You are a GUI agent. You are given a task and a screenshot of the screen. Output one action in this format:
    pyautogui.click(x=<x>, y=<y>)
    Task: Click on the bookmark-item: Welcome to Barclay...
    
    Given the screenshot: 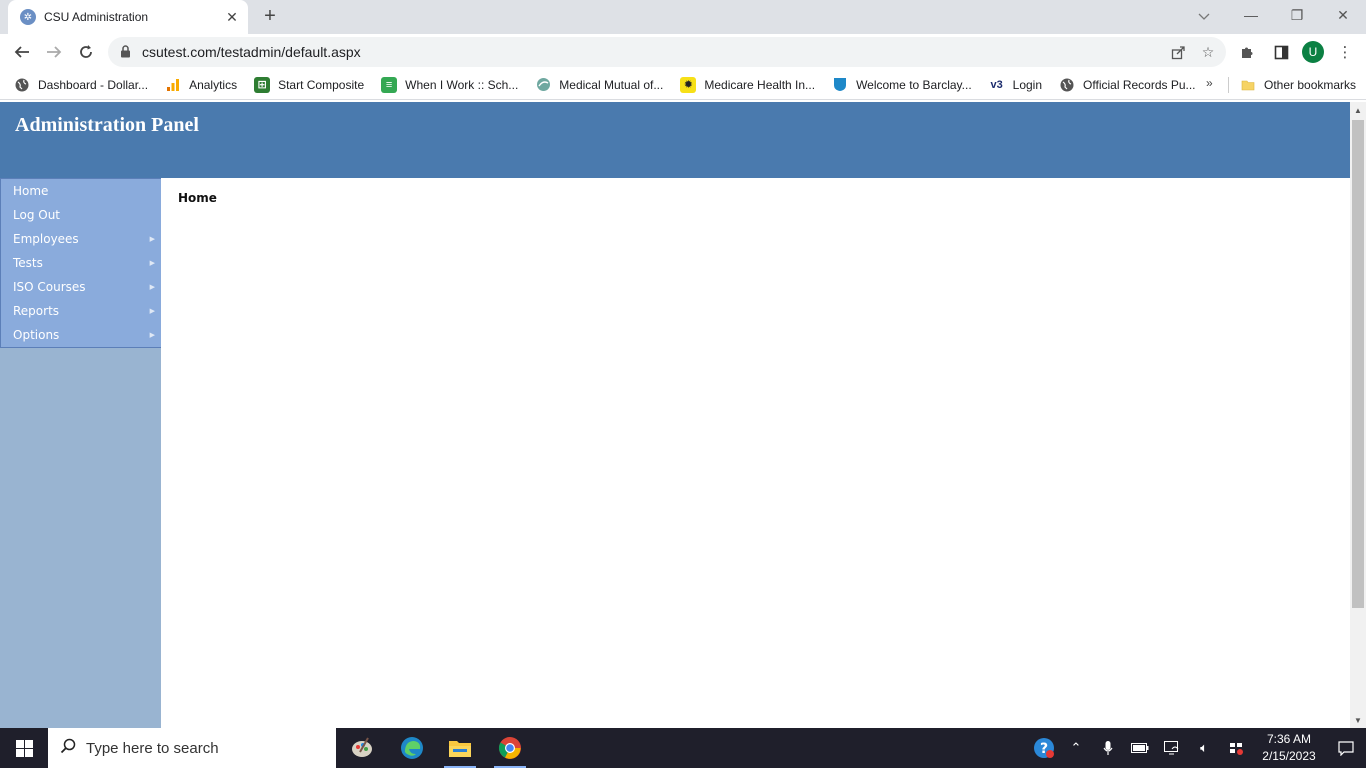 What is the action you would take?
    pyautogui.click(x=902, y=85)
    